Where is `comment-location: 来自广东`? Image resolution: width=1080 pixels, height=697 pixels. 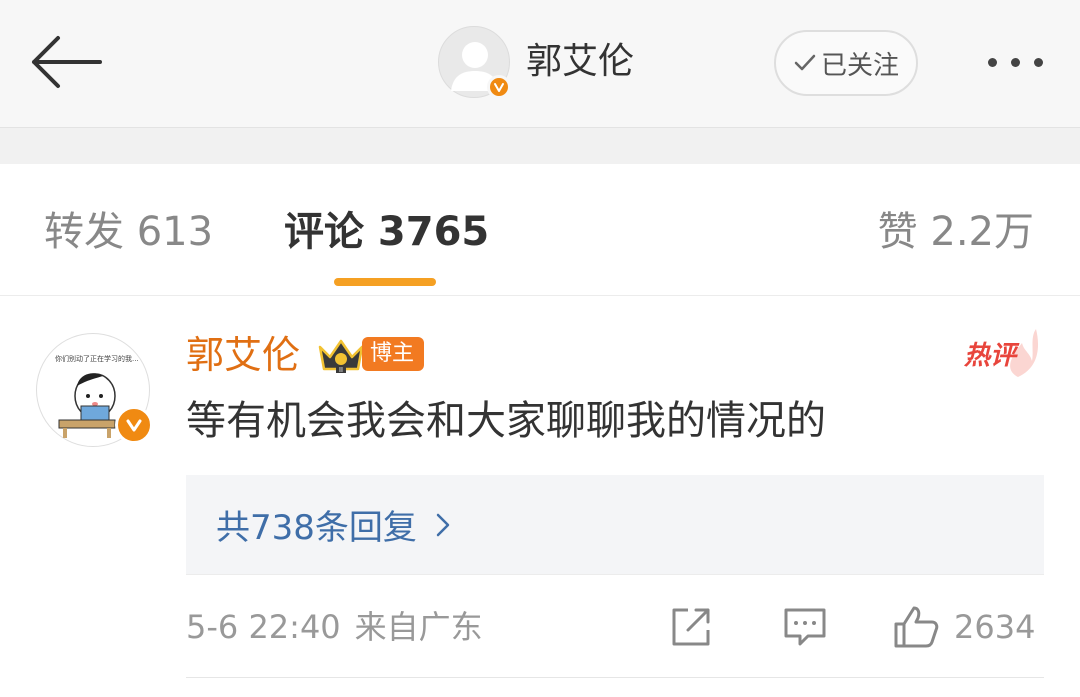 comment-location: 来自广东 is located at coordinates (418, 627).